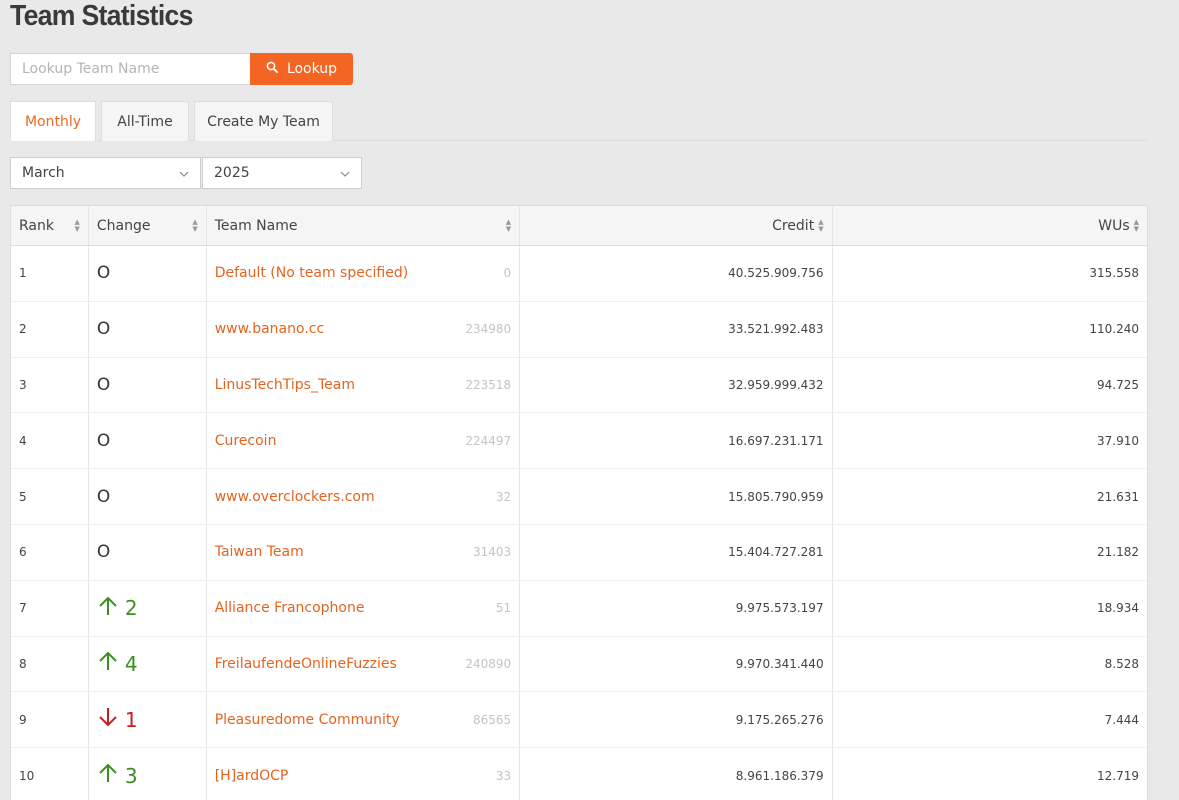 This screenshot has height=800, width=1179. I want to click on team-id: 0, so click(507, 273).